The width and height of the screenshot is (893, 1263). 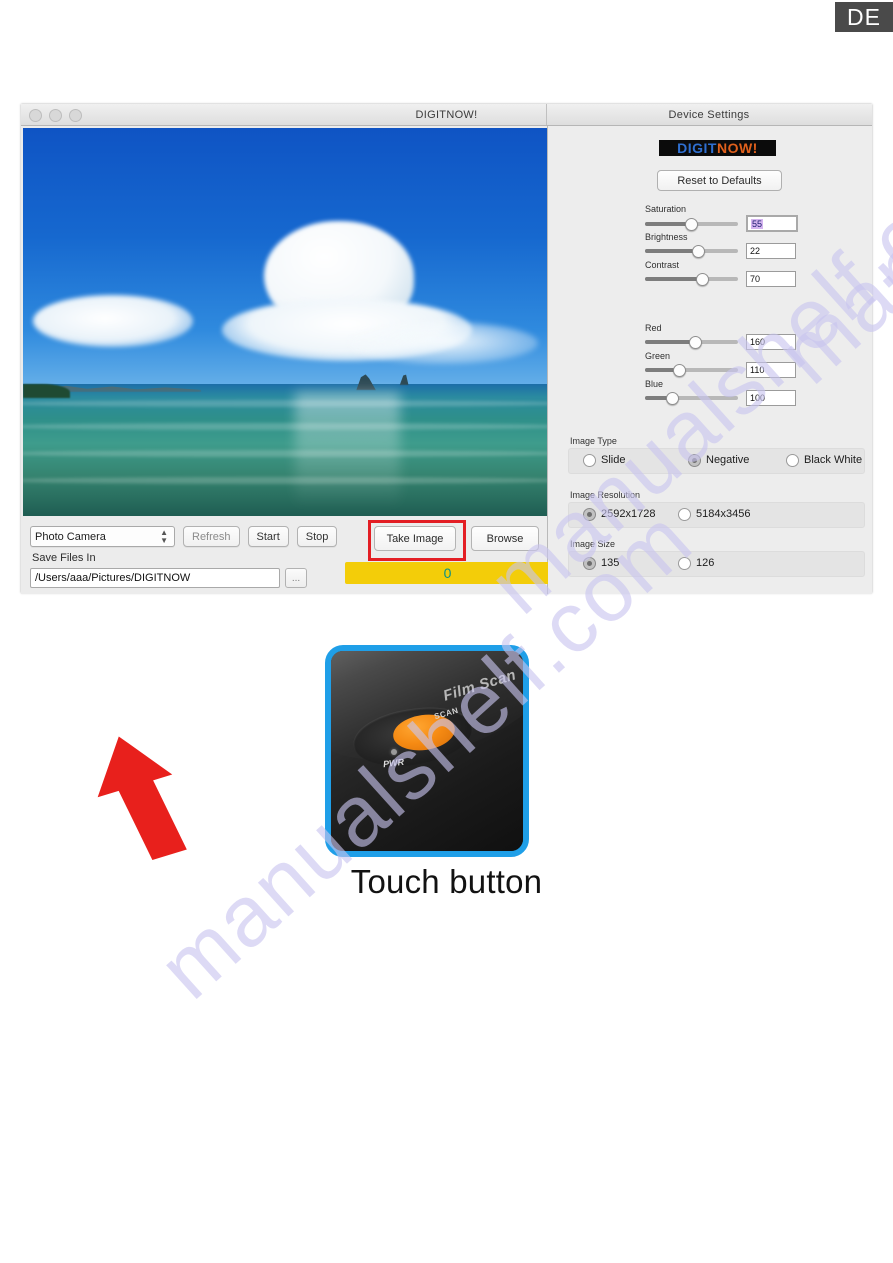 What do you see at coordinates (630, 563) in the screenshot?
I see `radio-size-135: 135` at bounding box center [630, 563].